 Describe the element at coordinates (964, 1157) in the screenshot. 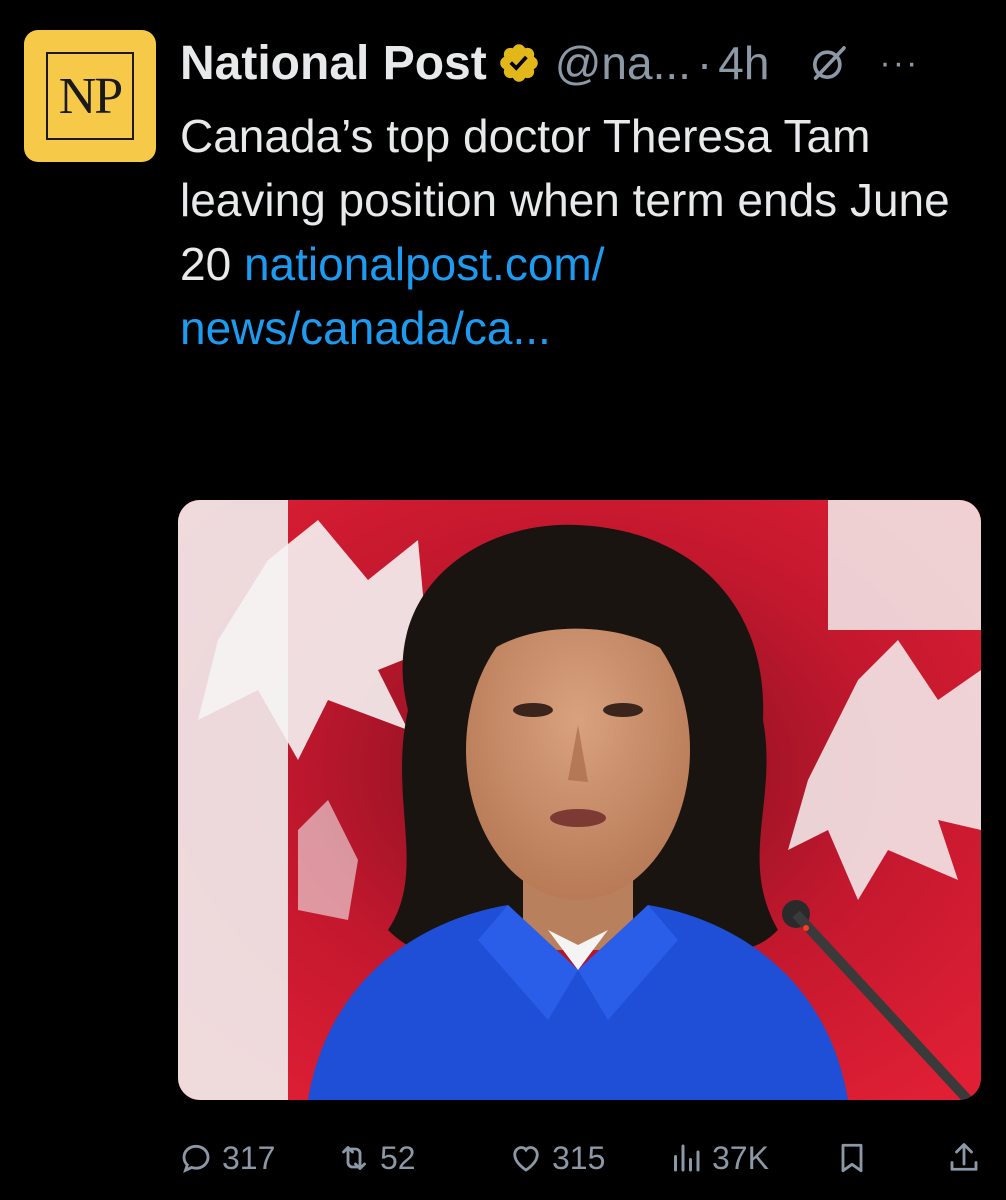

I see `share-icon` at that location.